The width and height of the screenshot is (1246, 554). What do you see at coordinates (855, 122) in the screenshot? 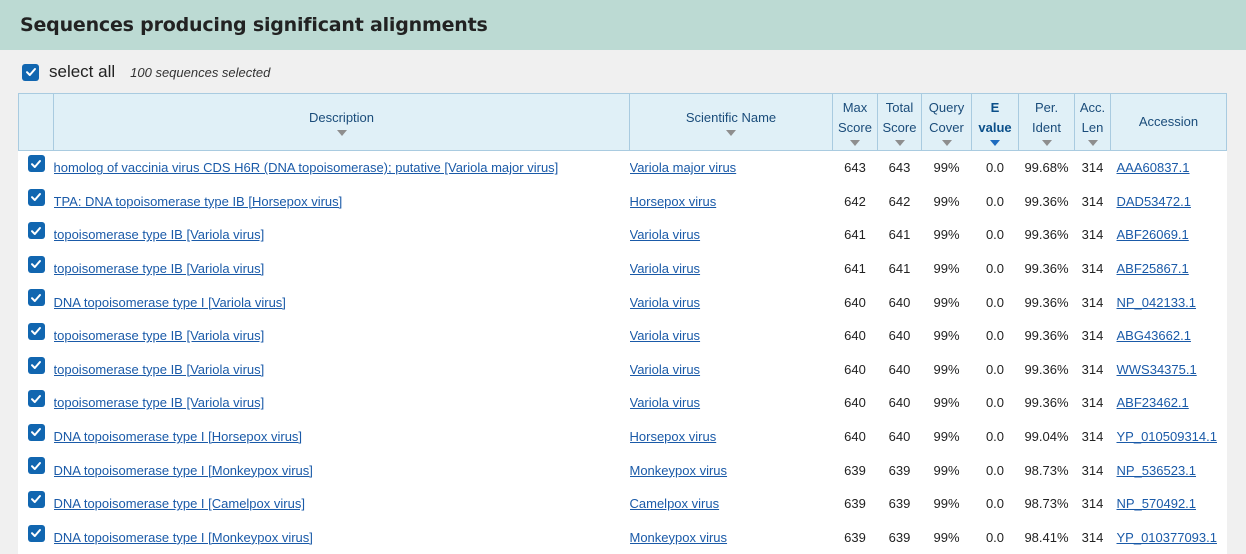
I see `header-max-score: Max Score` at bounding box center [855, 122].